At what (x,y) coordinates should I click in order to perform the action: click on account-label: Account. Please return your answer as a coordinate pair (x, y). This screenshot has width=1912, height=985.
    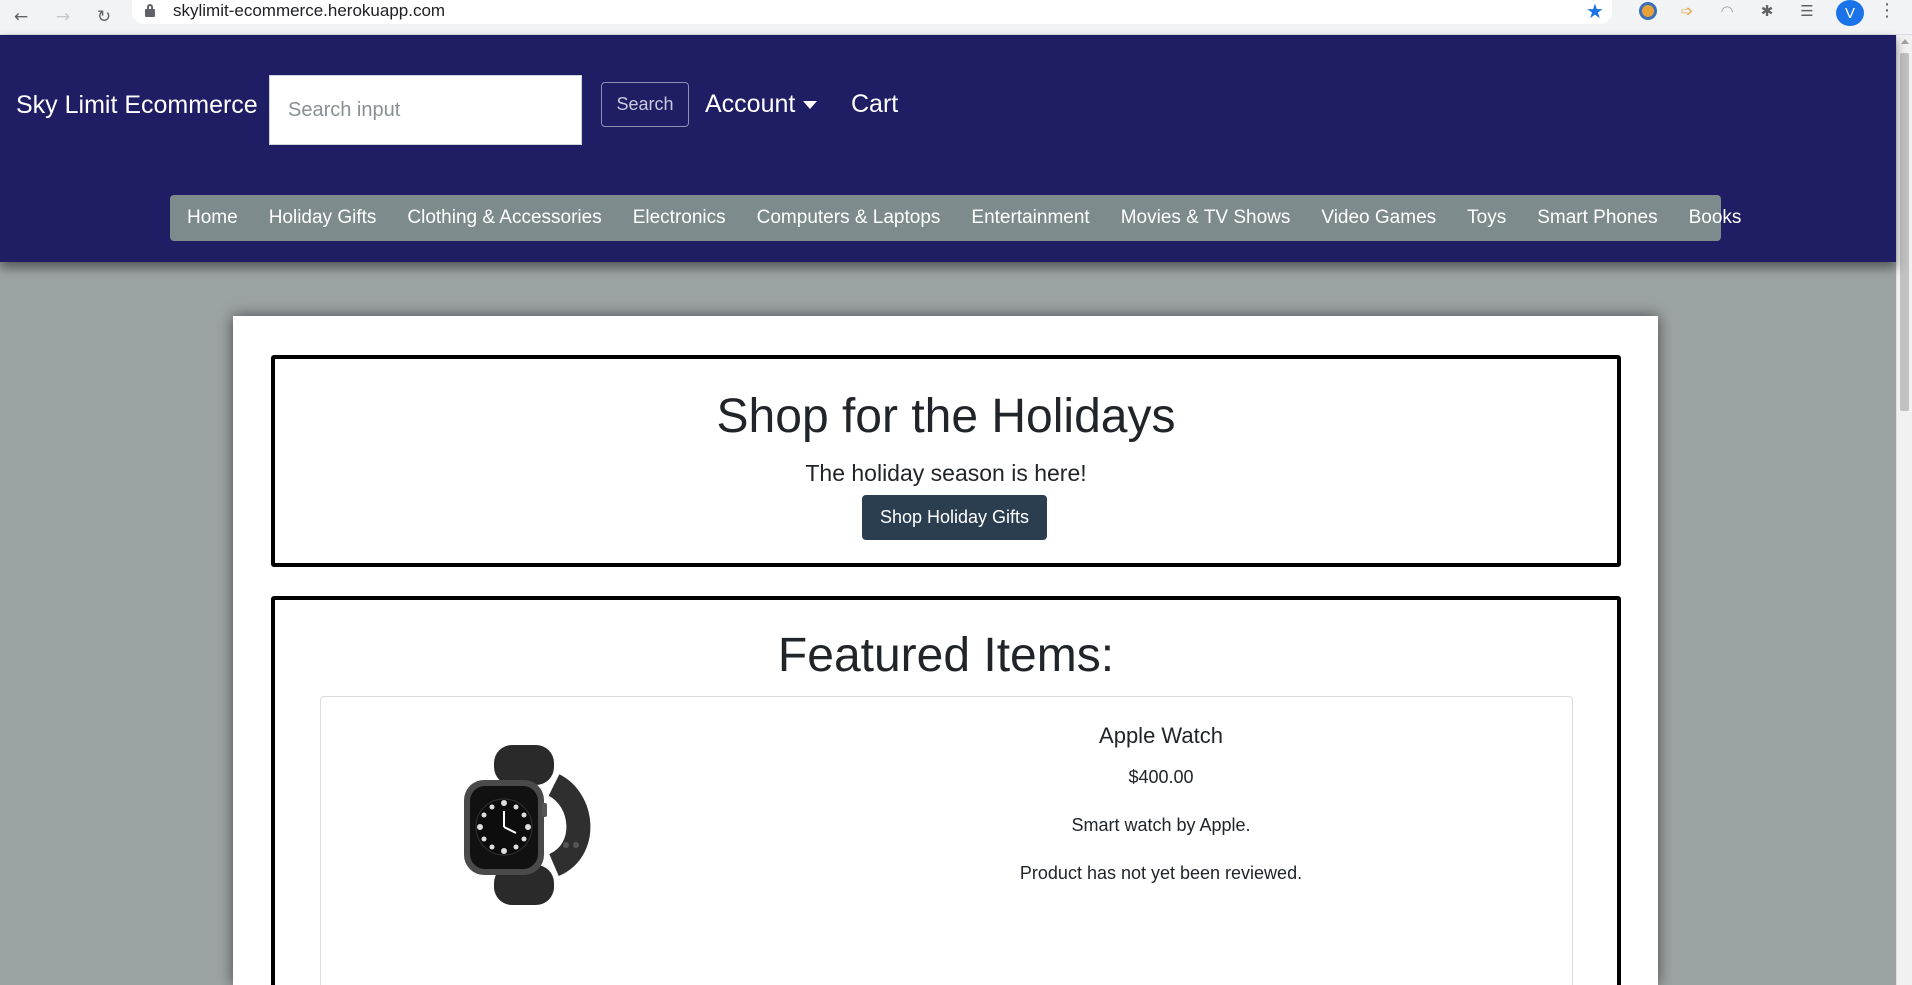
    Looking at the image, I should click on (750, 104).